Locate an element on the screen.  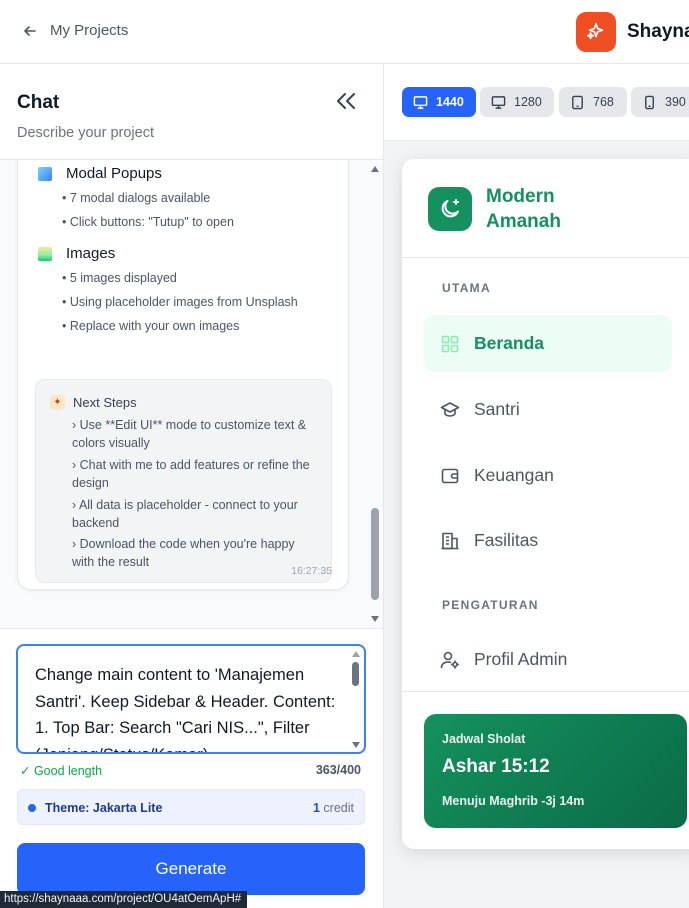
nav-label: Fasilitas is located at coordinates (506, 540).